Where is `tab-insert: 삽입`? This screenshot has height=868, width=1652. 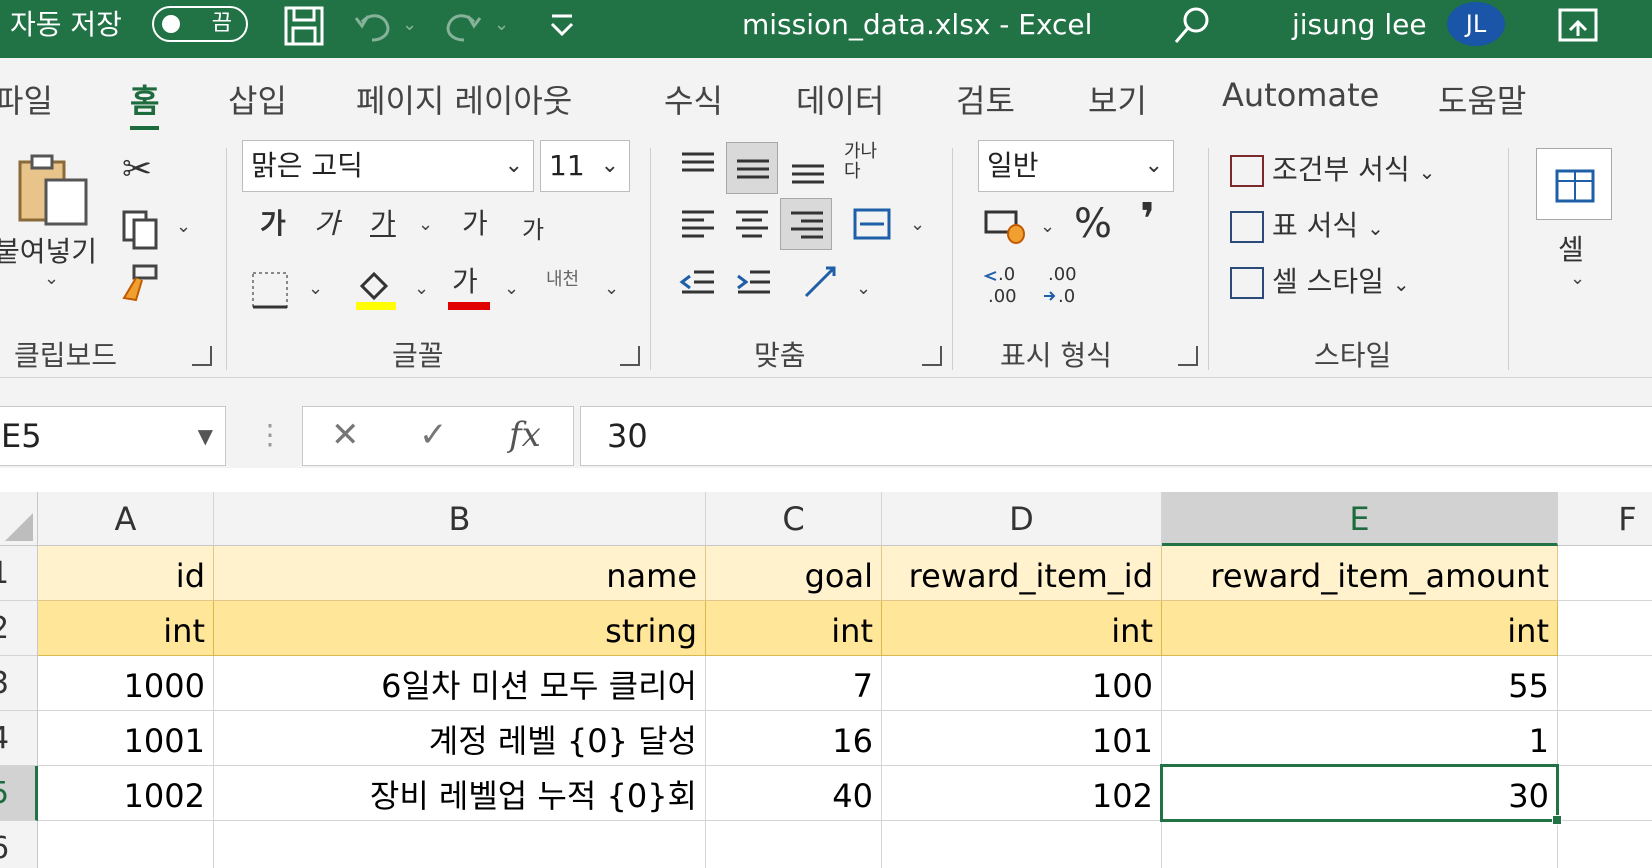 tab-insert: 삽입 is located at coordinates (257, 99).